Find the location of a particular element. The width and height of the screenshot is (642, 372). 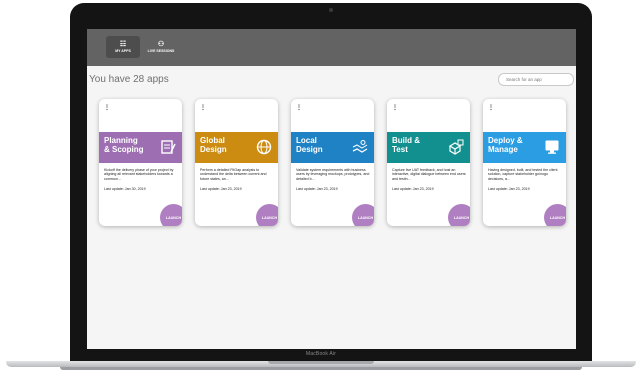

nav-my-apps: ☷ MY APPS is located at coordinates (123, 47).